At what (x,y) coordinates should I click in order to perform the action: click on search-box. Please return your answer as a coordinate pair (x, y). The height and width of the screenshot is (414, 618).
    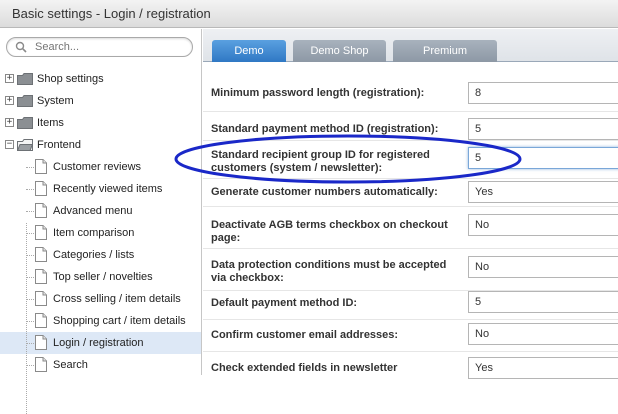
    Looking at the image, I should click on (99, 47).